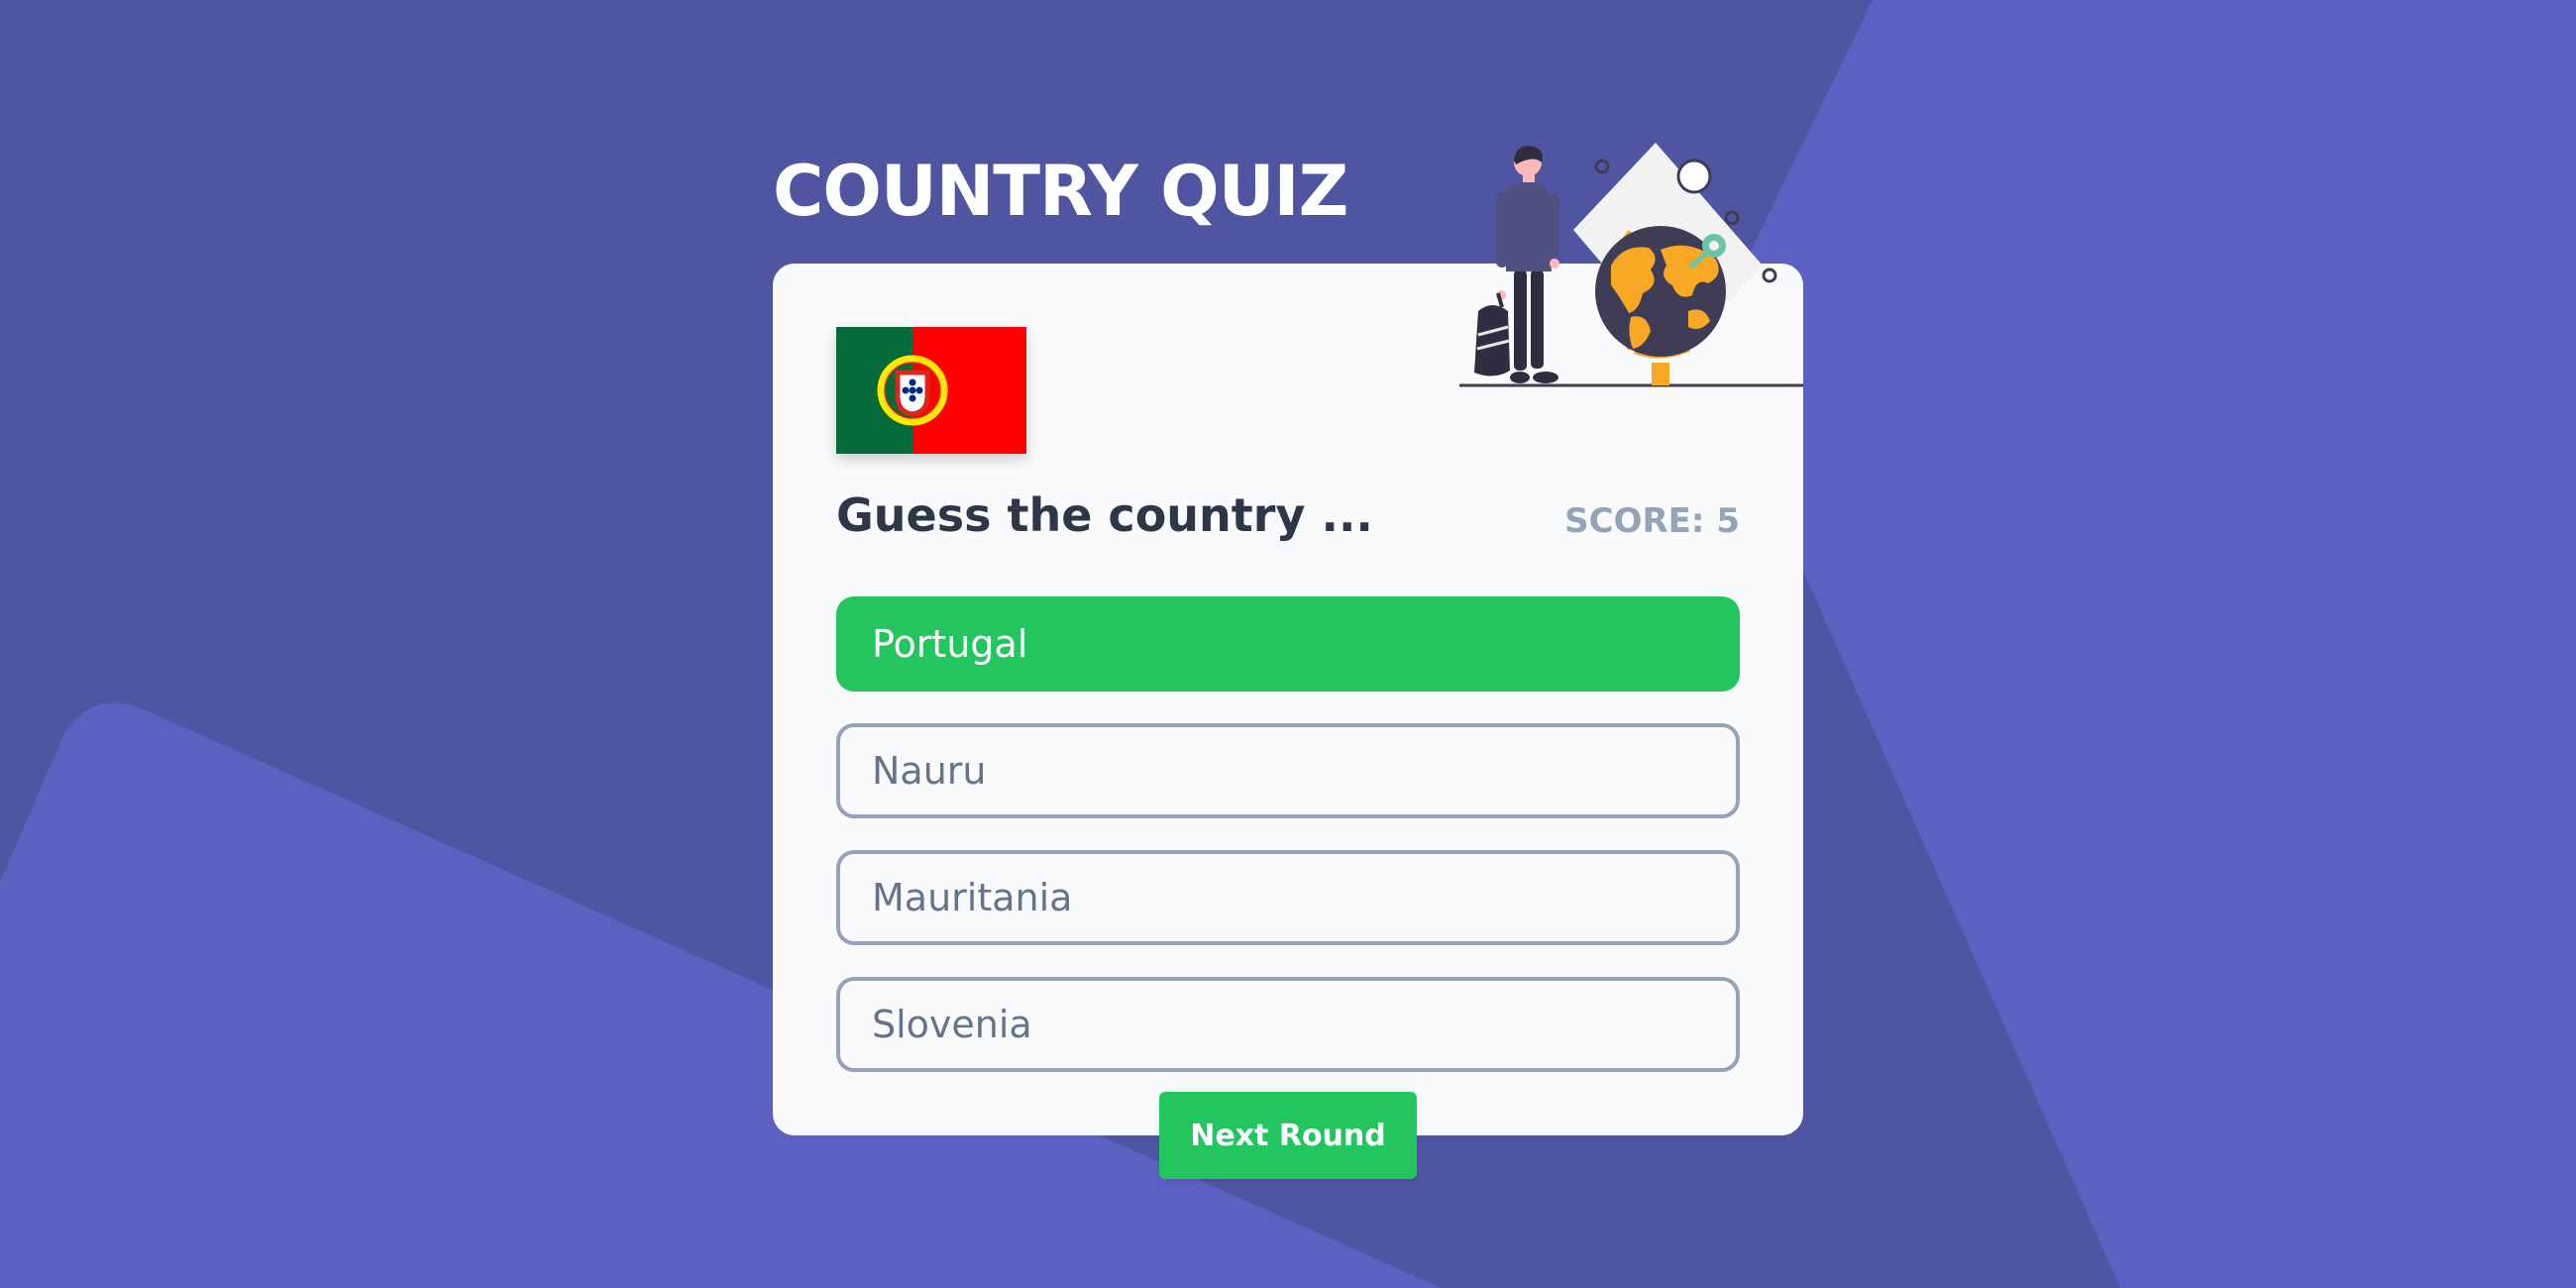  What do you see at coordinates (1288, 1024) in the screenshot?
I see `answer-option-slovenia: Slovenia` at bounding box center [1288, 1024].